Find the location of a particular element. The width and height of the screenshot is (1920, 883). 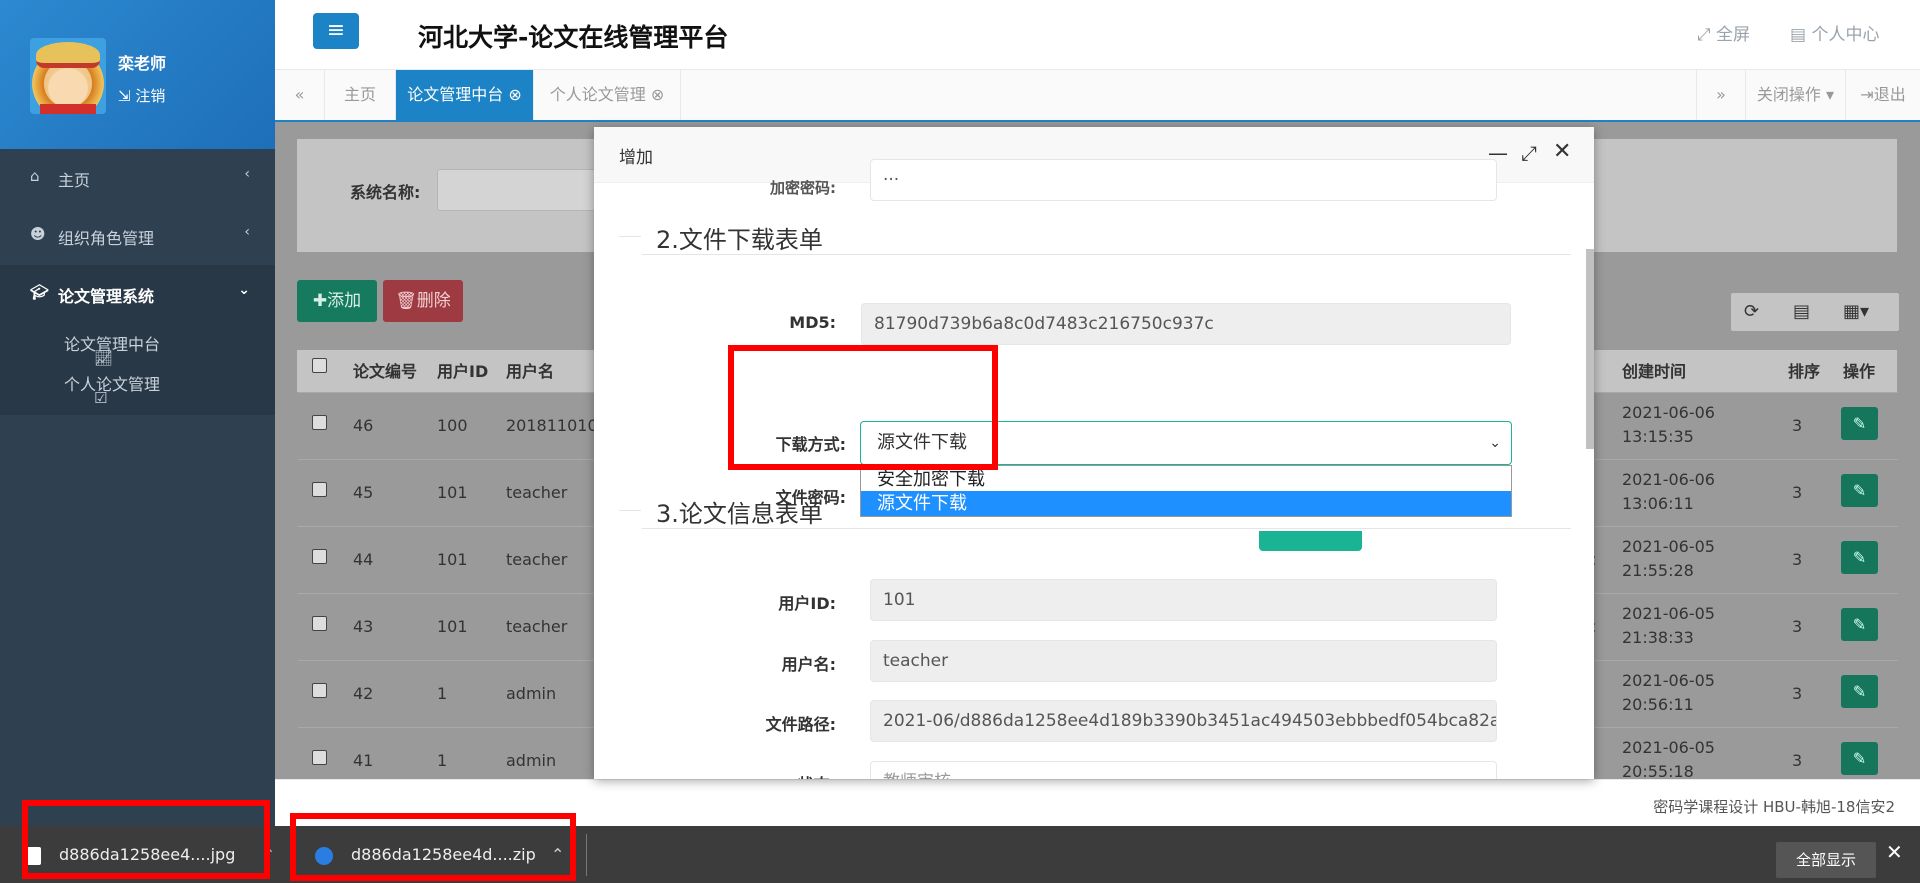

footer-text: 密码学课程设计 HBU-韩旭-18信安2 is located at coordinates (1774, 807).